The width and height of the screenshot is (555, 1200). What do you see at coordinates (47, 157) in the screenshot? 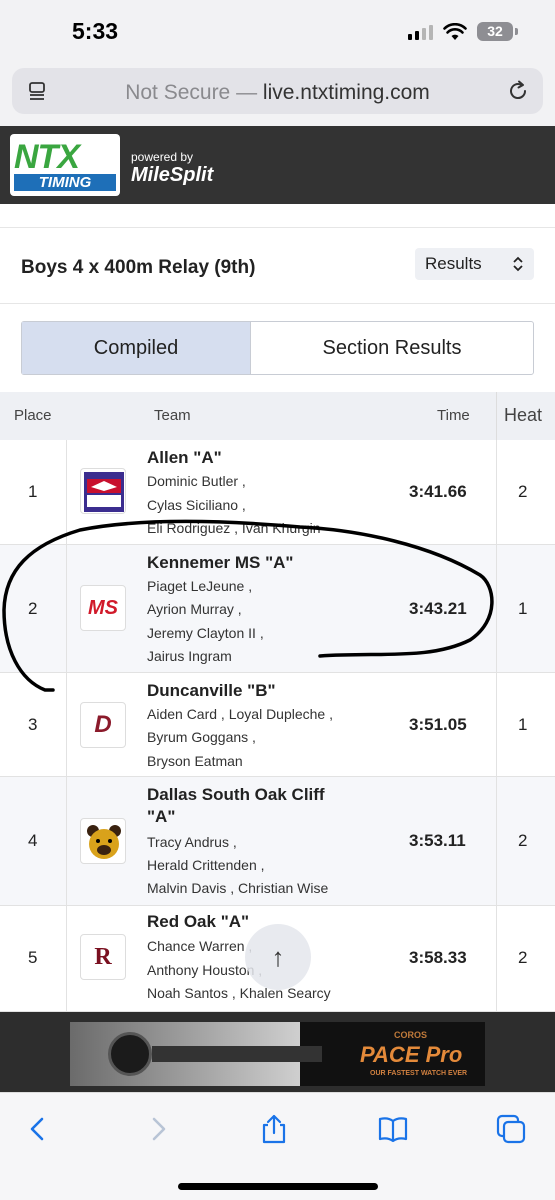
I see `logo-ntx-text: NTX` at bounding box center [47, 157].